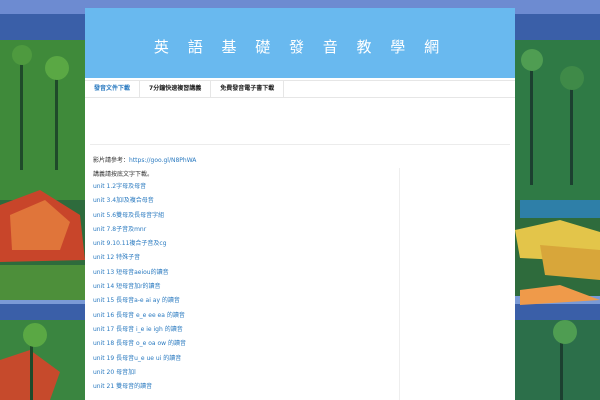 The image size is (600, 400). What do you see at coordinates (127, 286) in the screenshot?
I see `unit-link: unit 14 短母音加r的讀音` at bounding box center [127, 286].